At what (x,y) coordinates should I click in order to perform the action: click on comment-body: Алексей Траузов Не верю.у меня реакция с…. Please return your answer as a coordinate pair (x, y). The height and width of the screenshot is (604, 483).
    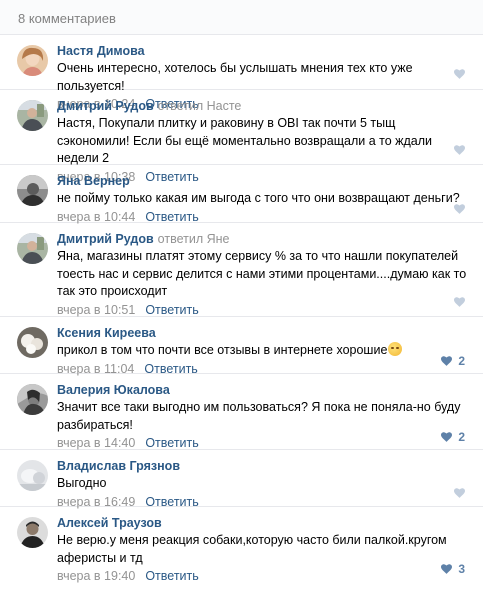
    Looking at the image, I should click on (263, 550).